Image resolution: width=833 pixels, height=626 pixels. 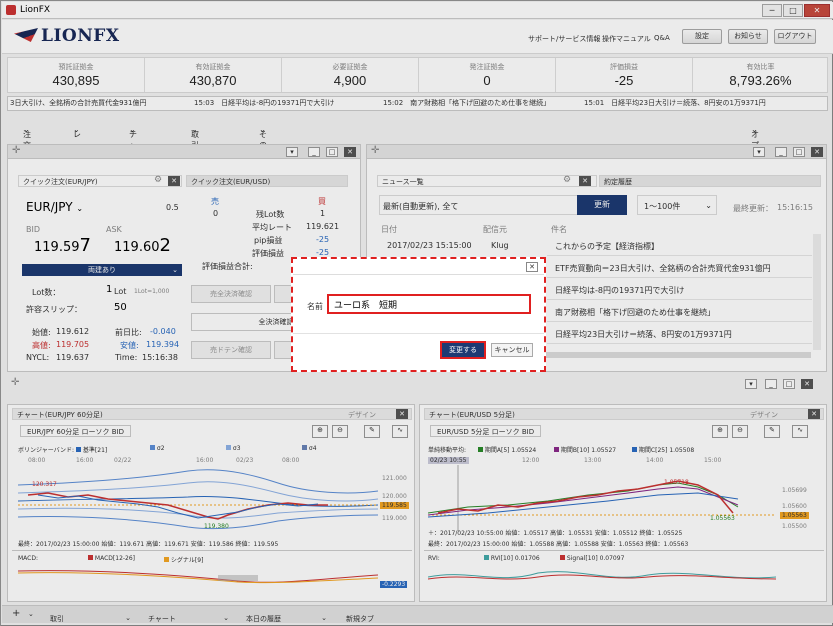 What do you see at coordinates (463, 350) in the screenshot?
I see `confirm-change-button: 変更する` at bounding box center [463, 350].